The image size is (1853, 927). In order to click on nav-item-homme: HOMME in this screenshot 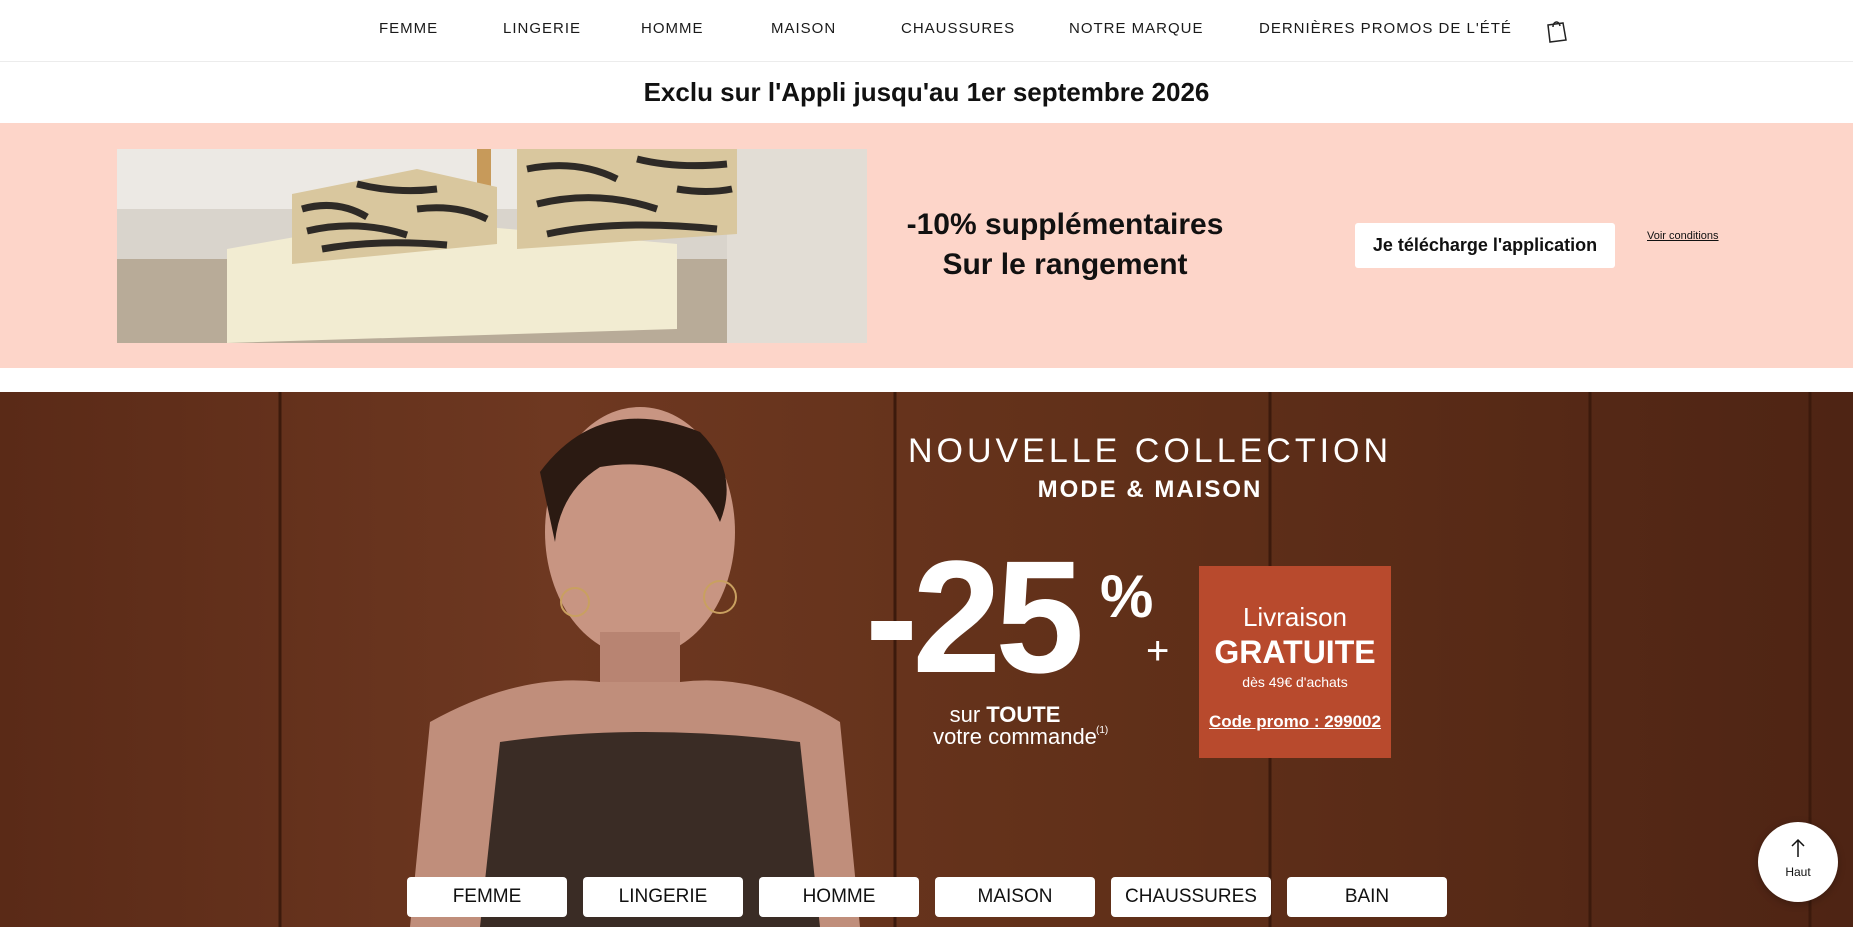, I will do `click(672, 28)`.